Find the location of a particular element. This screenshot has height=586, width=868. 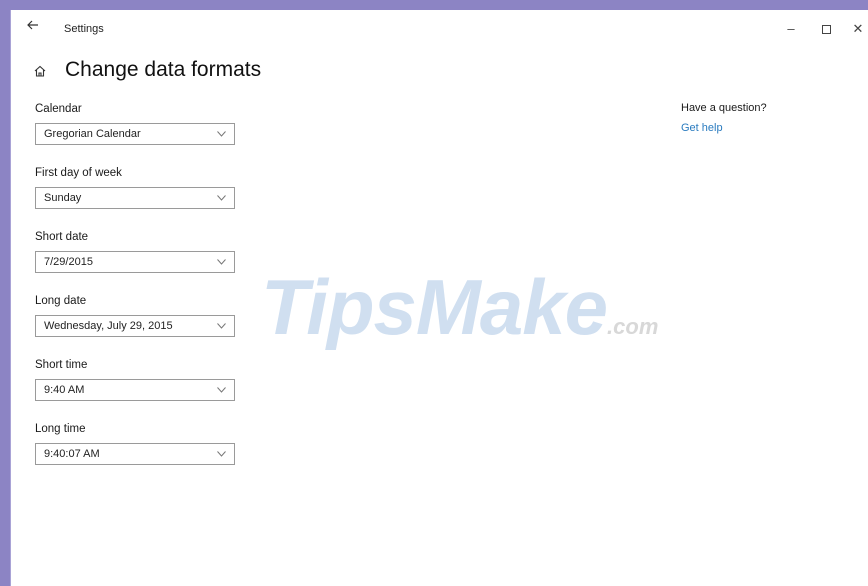

watermark: TipsMake.com is located at coordinates (459, 307).